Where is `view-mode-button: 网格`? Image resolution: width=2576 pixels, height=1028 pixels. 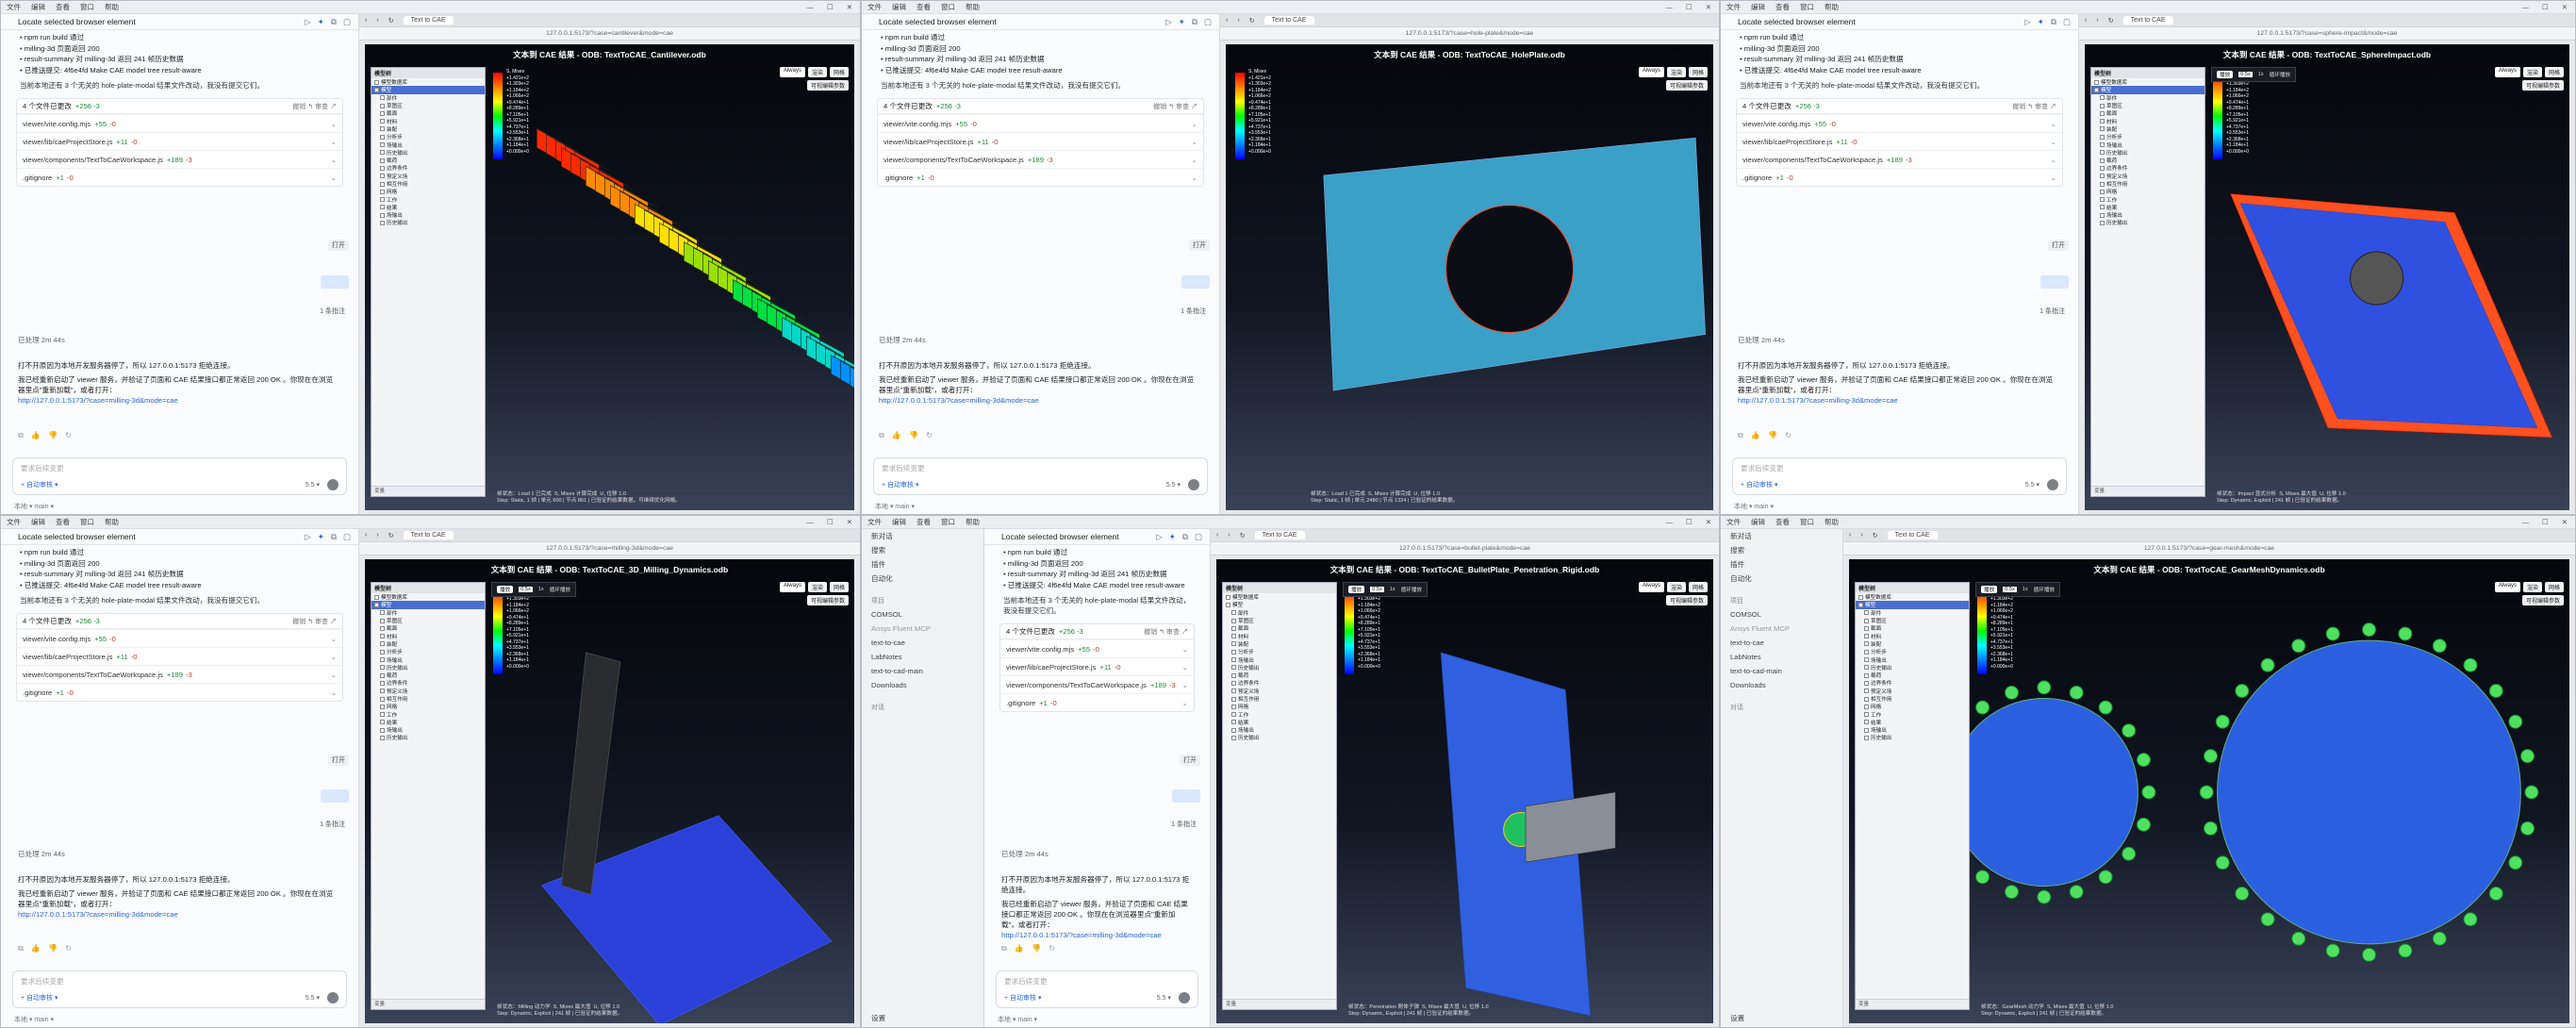
view-mode-button: 网格 is located at coordinates (2554, 587).